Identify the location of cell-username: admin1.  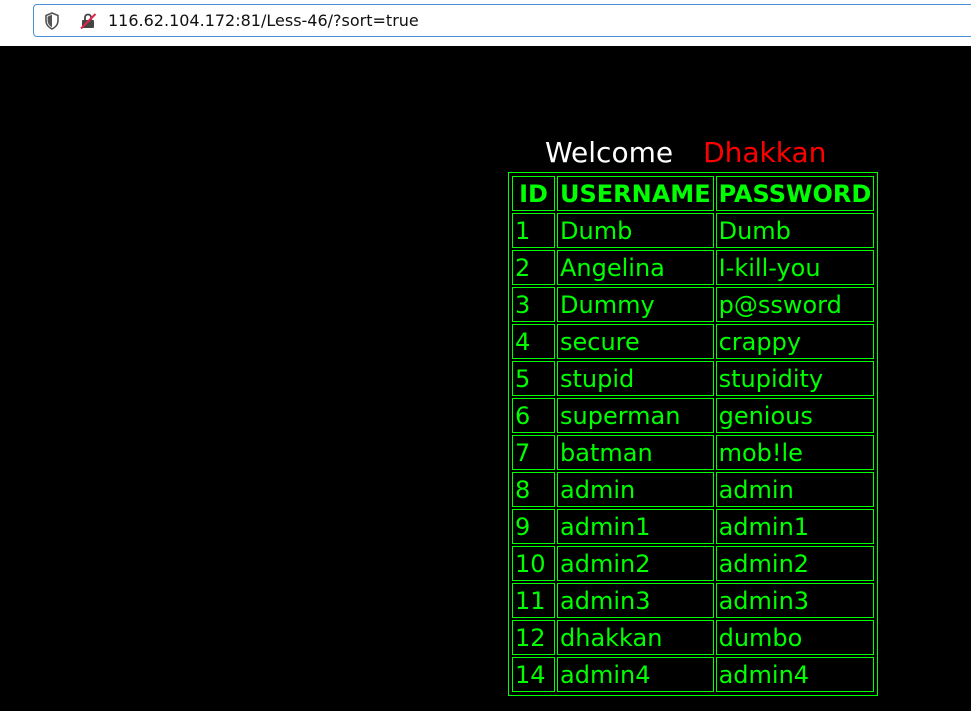
(635, 526).